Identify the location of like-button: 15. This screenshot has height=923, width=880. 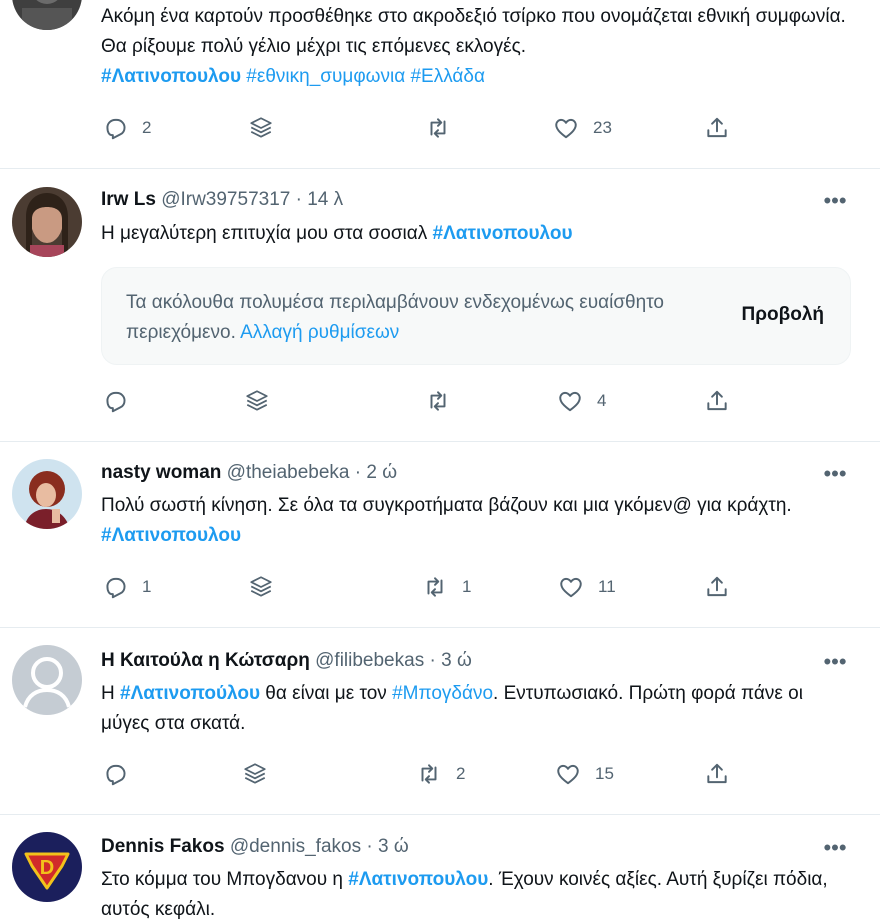
(584, 774).